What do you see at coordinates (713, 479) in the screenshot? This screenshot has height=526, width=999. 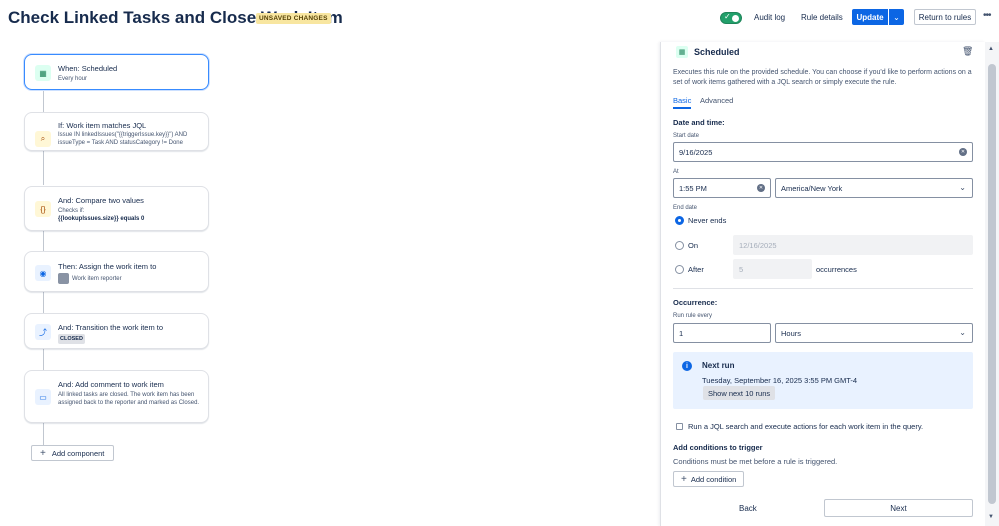 I see `add-condition-label: Add condition` at bounding box center [713, 479].